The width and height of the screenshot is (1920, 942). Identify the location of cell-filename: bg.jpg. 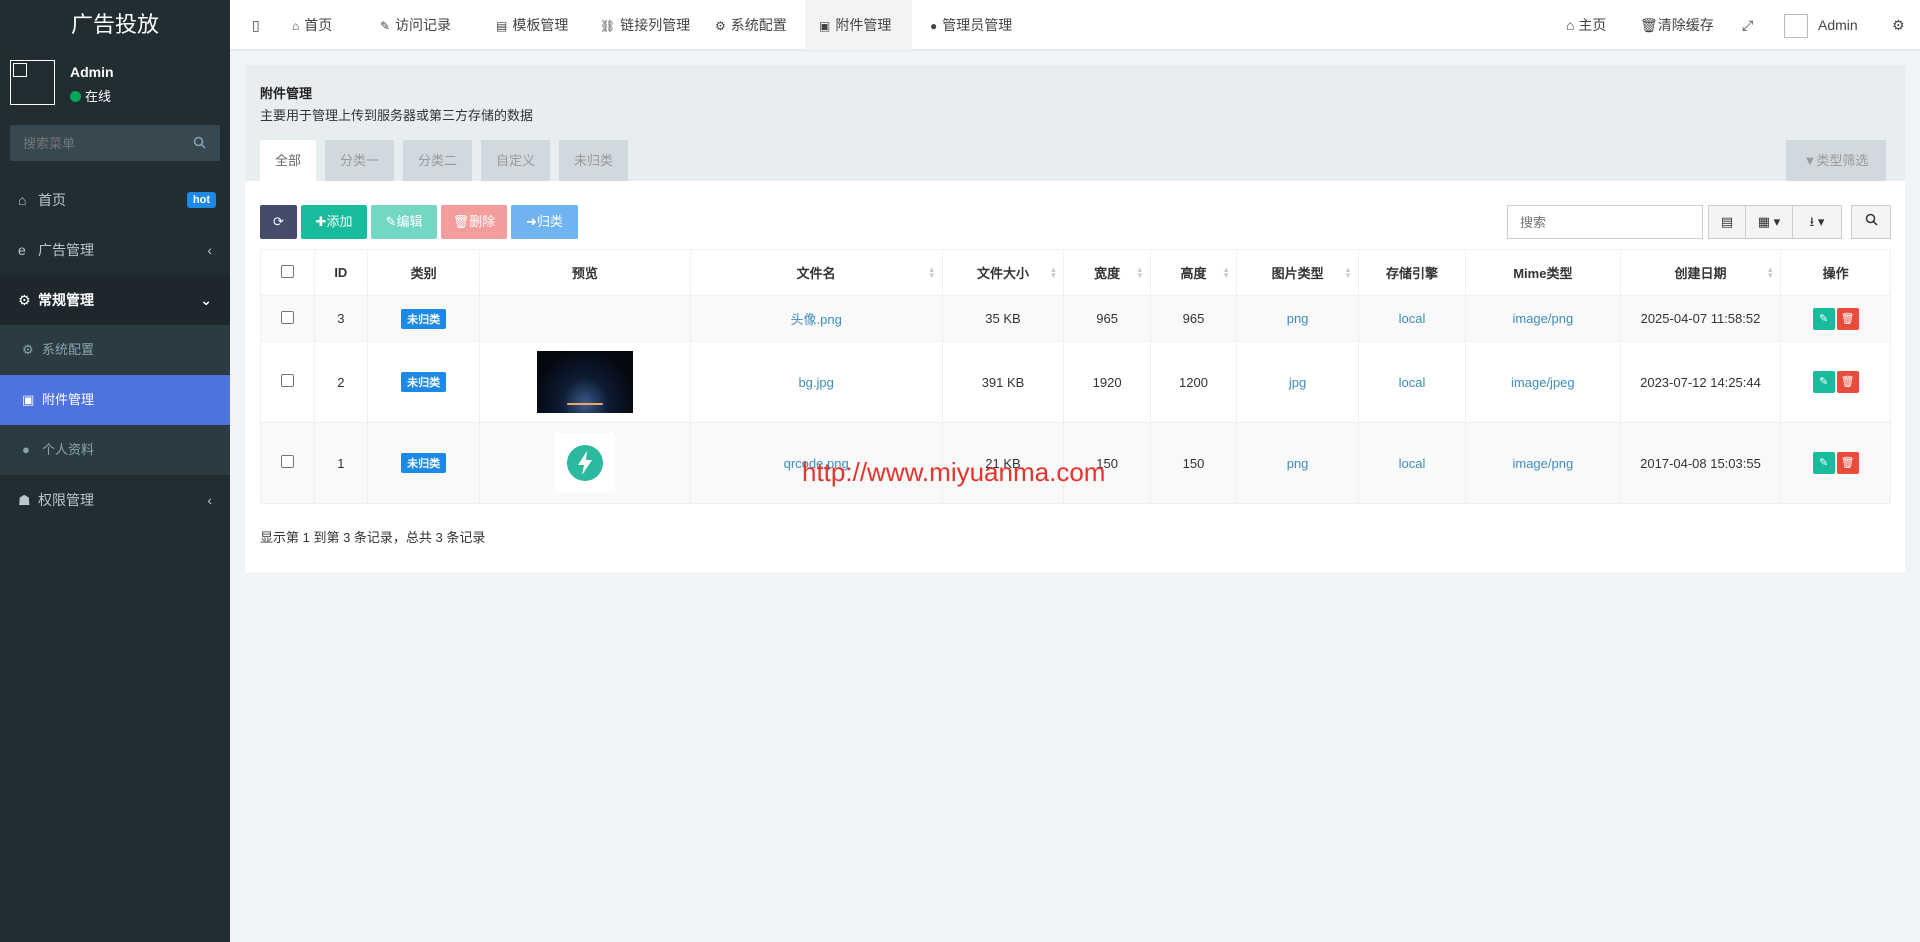
(816, 382).